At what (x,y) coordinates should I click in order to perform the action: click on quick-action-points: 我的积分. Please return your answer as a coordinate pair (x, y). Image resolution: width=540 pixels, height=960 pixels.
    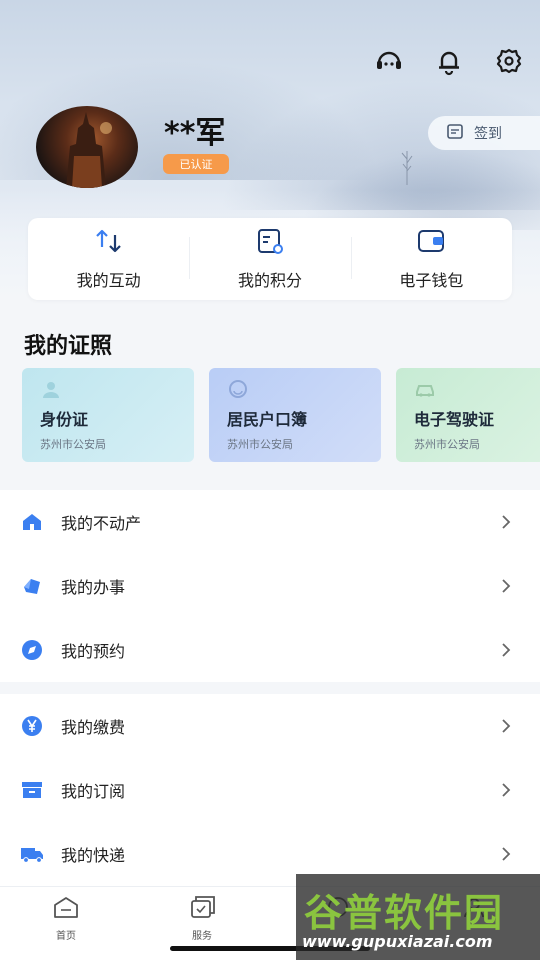
    Looking at the image, I should click on (269, 259).